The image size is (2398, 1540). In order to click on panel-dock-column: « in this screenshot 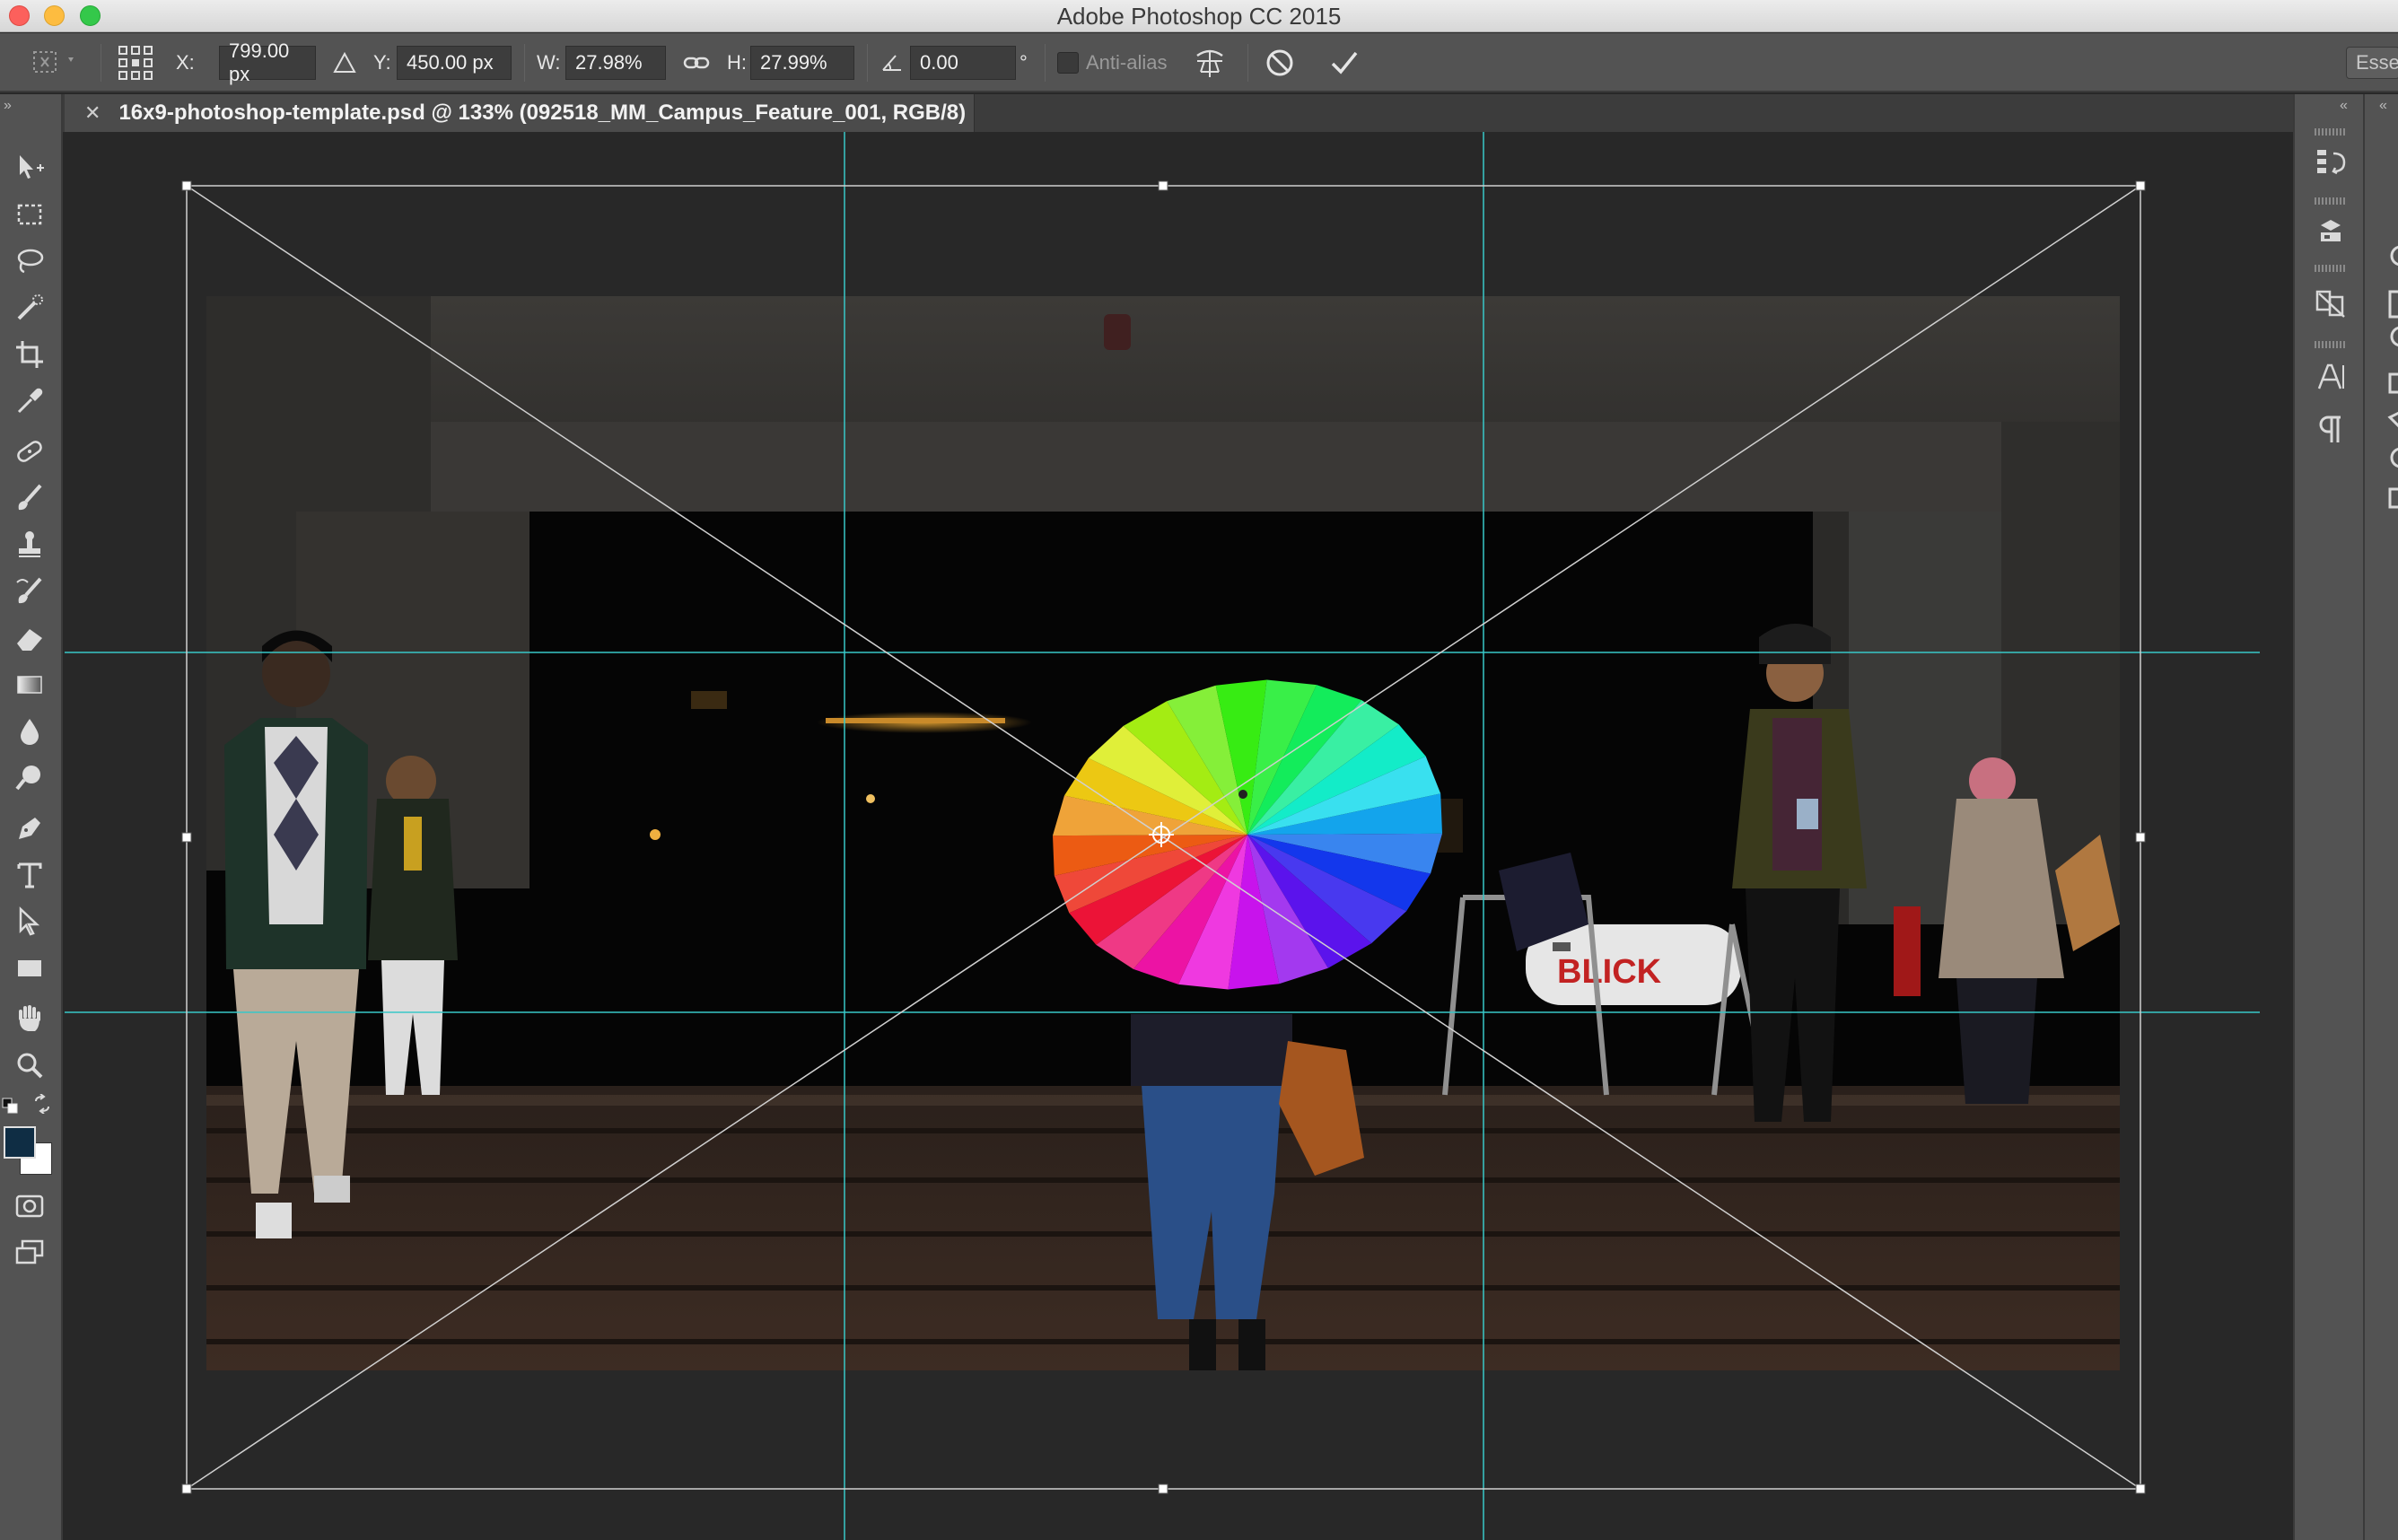, I will do `click(2329, 817)`.